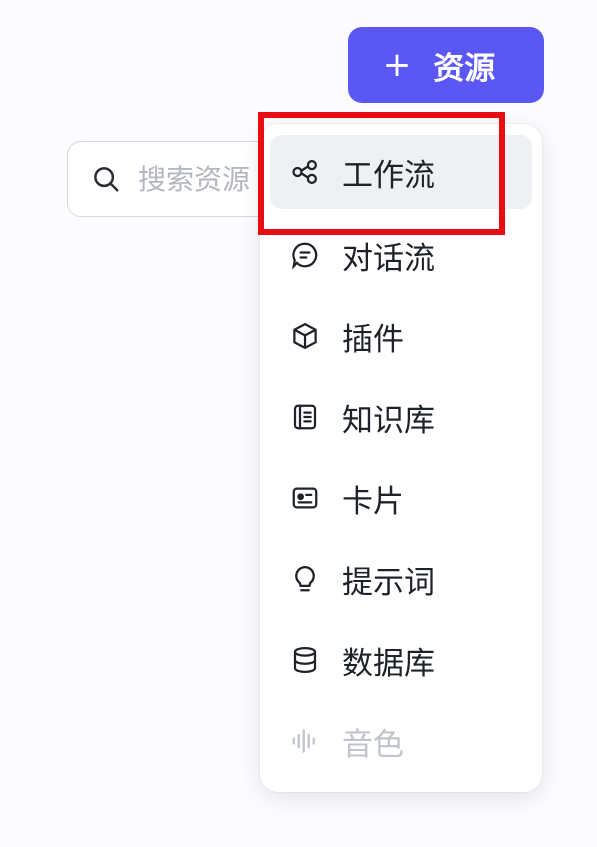  Describe the element at coordinates (388, 420) in the screenshot. I see `menu-item-label: 知识库` at that location.